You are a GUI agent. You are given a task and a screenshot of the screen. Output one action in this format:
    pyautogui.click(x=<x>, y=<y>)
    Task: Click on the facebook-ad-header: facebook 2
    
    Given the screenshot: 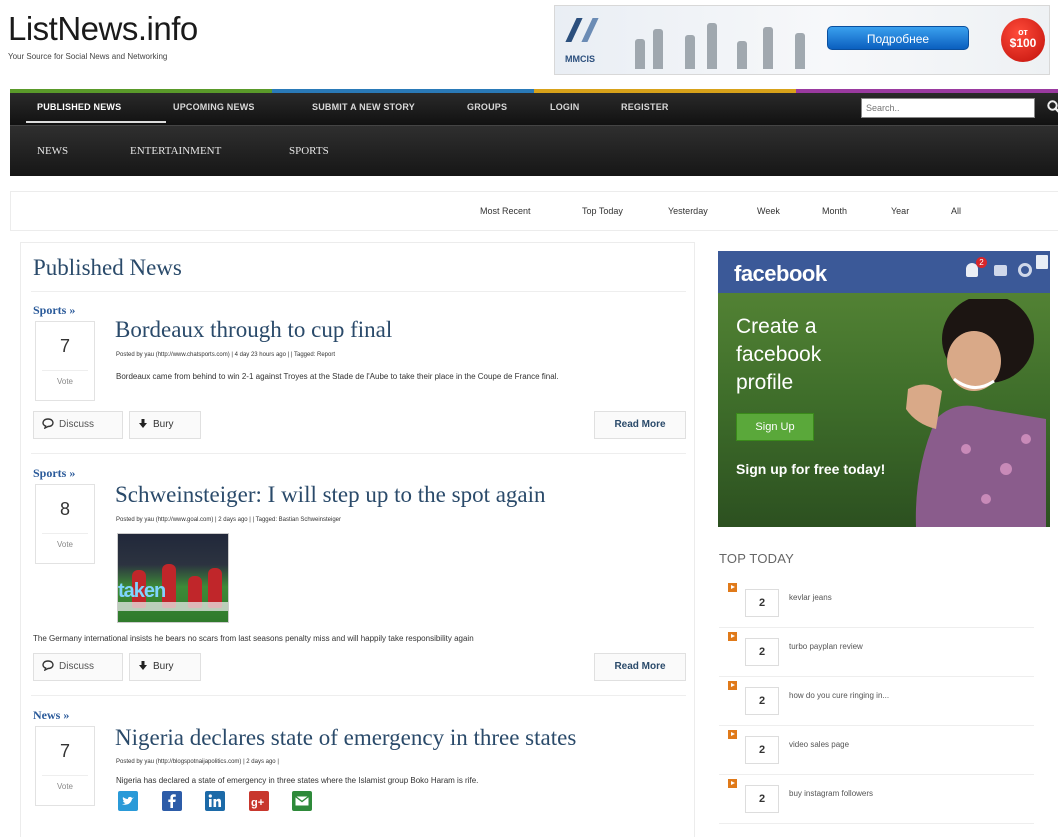 What is the action you would take?
    pyautogui.click(x=884, y=272)
    